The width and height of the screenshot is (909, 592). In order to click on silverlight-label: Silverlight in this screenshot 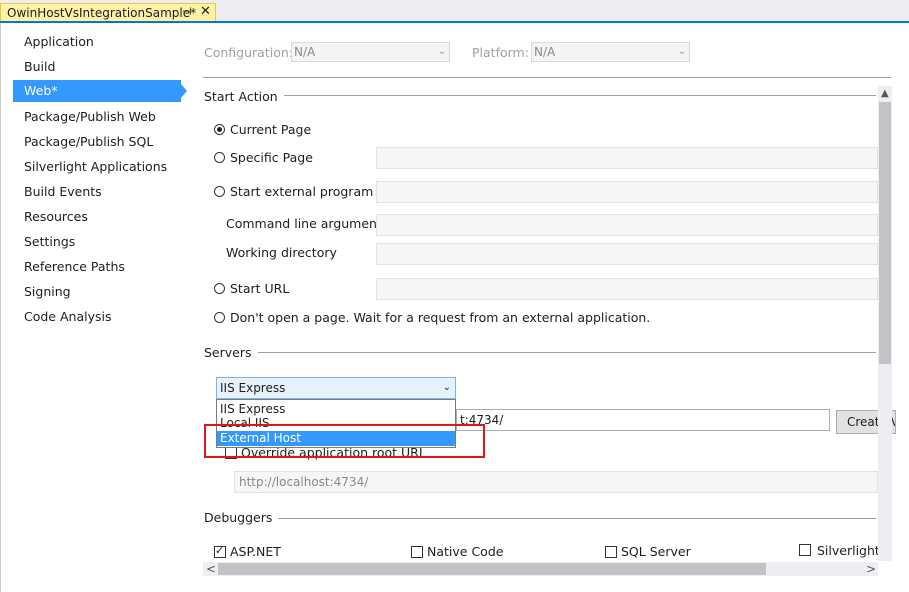, I will do `click(848, 550)`.